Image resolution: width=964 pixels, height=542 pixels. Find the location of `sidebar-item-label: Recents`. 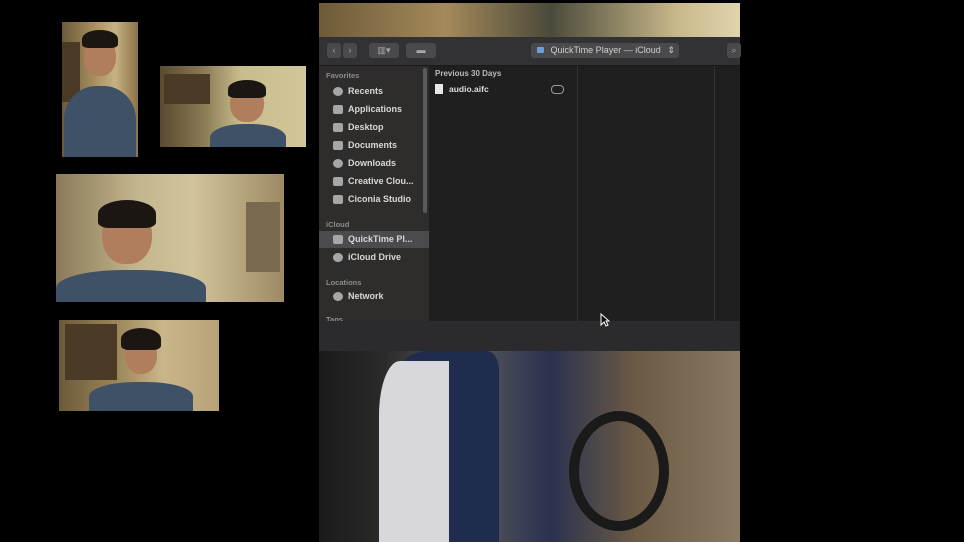

sidebar-item-label: Recents is located at coordinates (366, 91).